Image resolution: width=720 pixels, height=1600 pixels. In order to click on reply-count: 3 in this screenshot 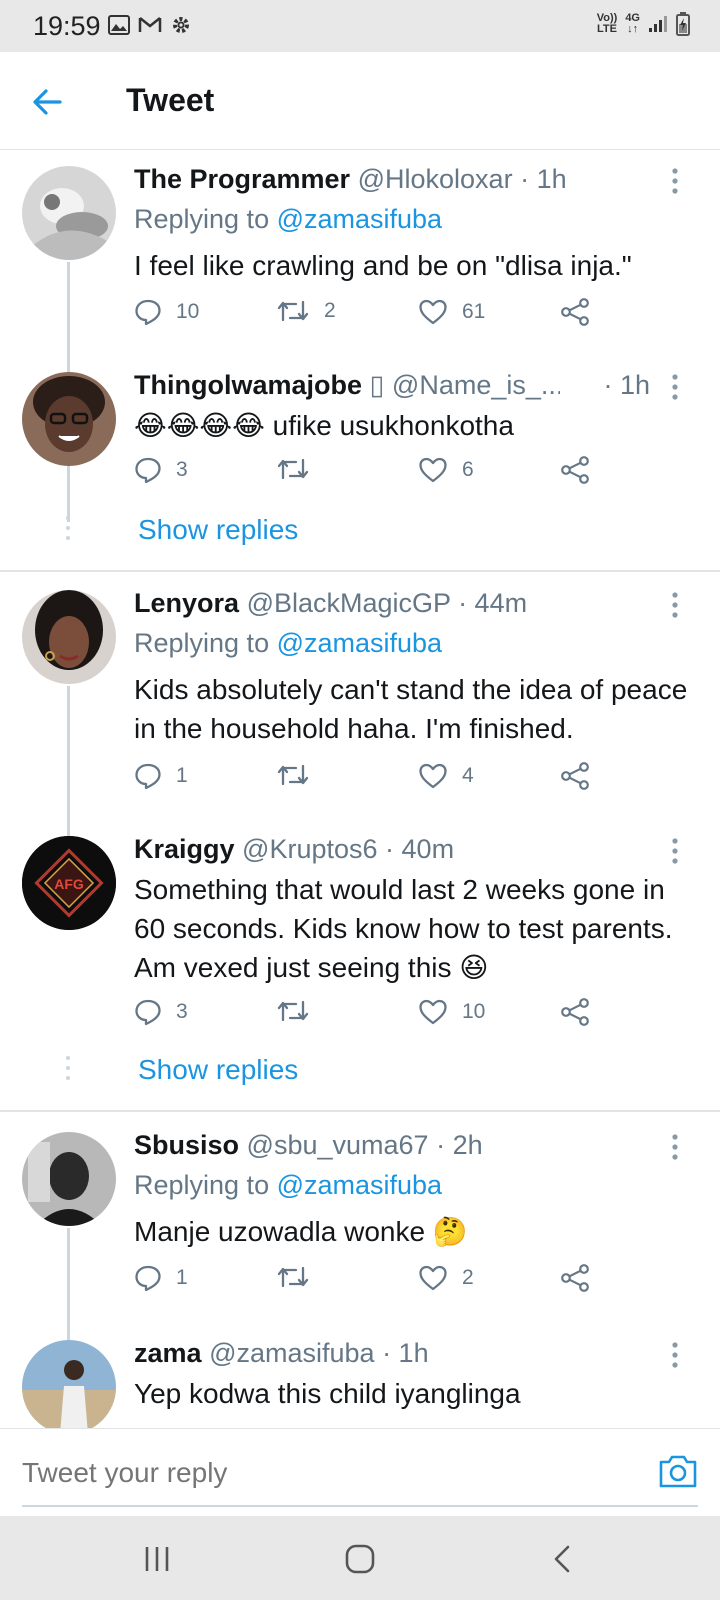, I will do `click(182, 1011)`.